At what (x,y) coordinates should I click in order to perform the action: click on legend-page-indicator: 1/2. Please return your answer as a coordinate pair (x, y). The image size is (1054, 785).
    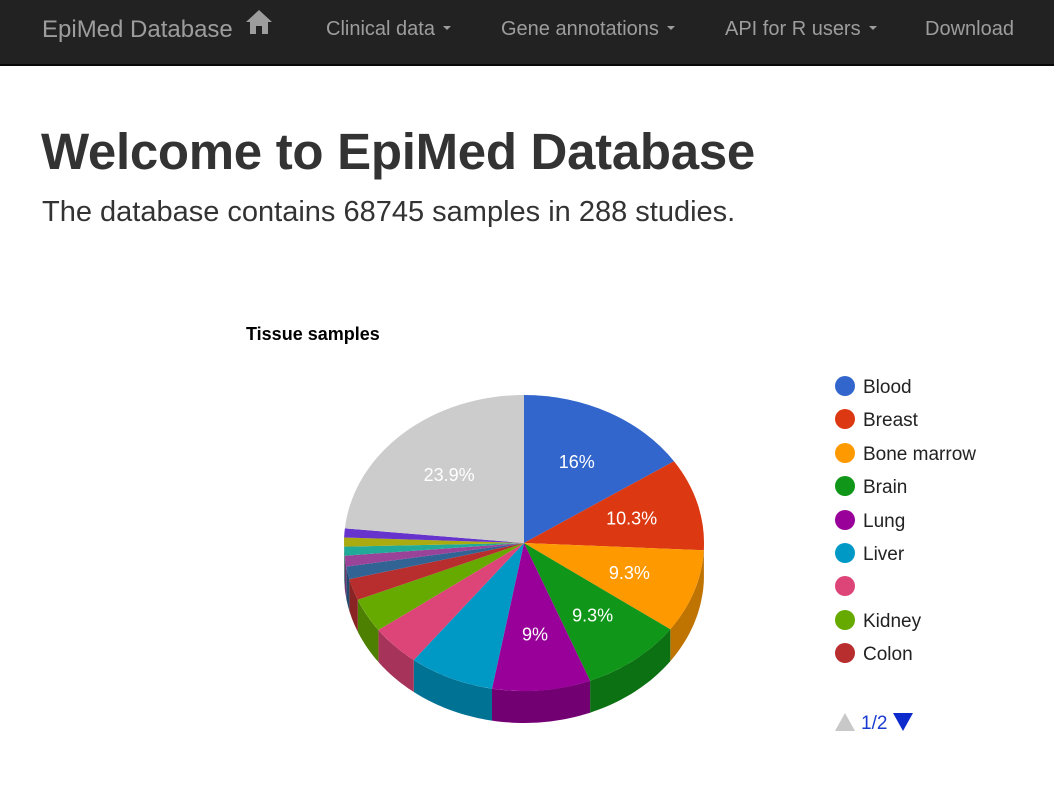
    Looking at the image, I should click on (874, 723).